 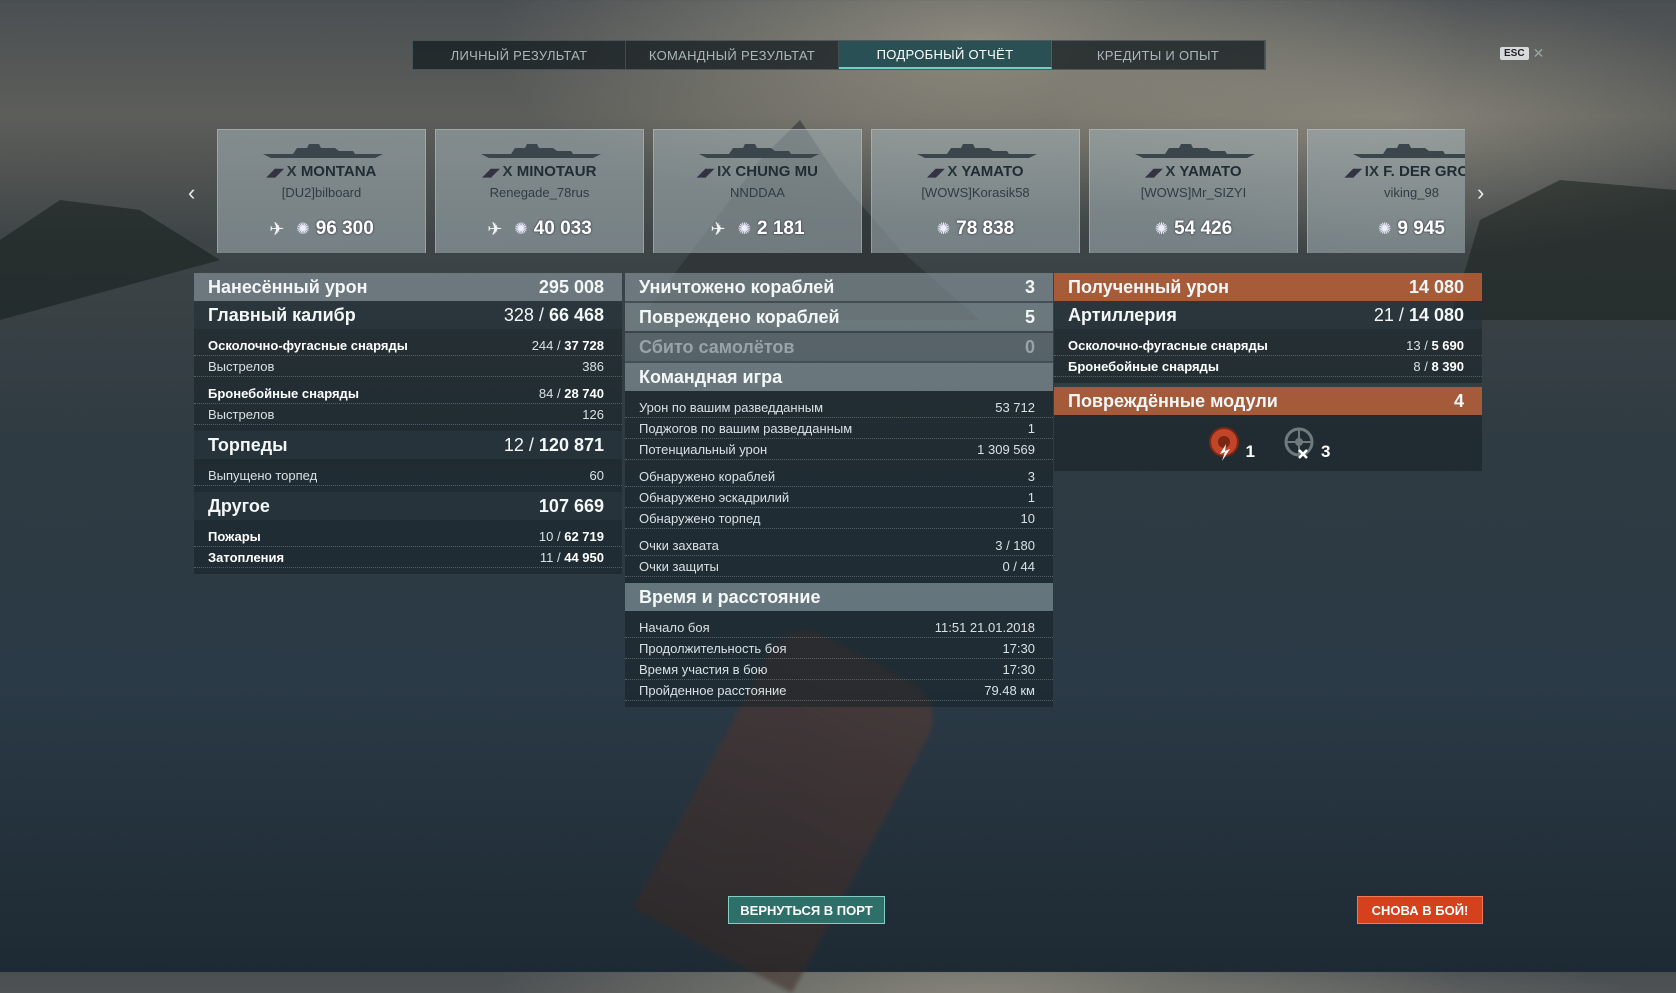 I want to click on stat-value: 3, so click(x=1031, y=476).